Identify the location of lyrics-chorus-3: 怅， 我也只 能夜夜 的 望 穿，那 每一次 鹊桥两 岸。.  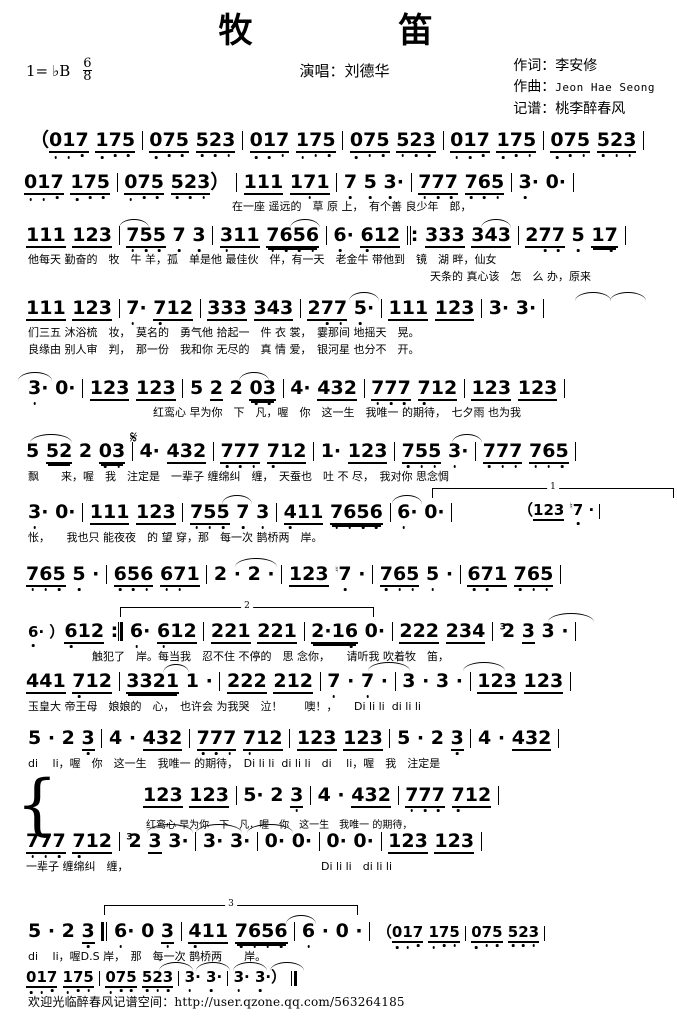
(175, 537).